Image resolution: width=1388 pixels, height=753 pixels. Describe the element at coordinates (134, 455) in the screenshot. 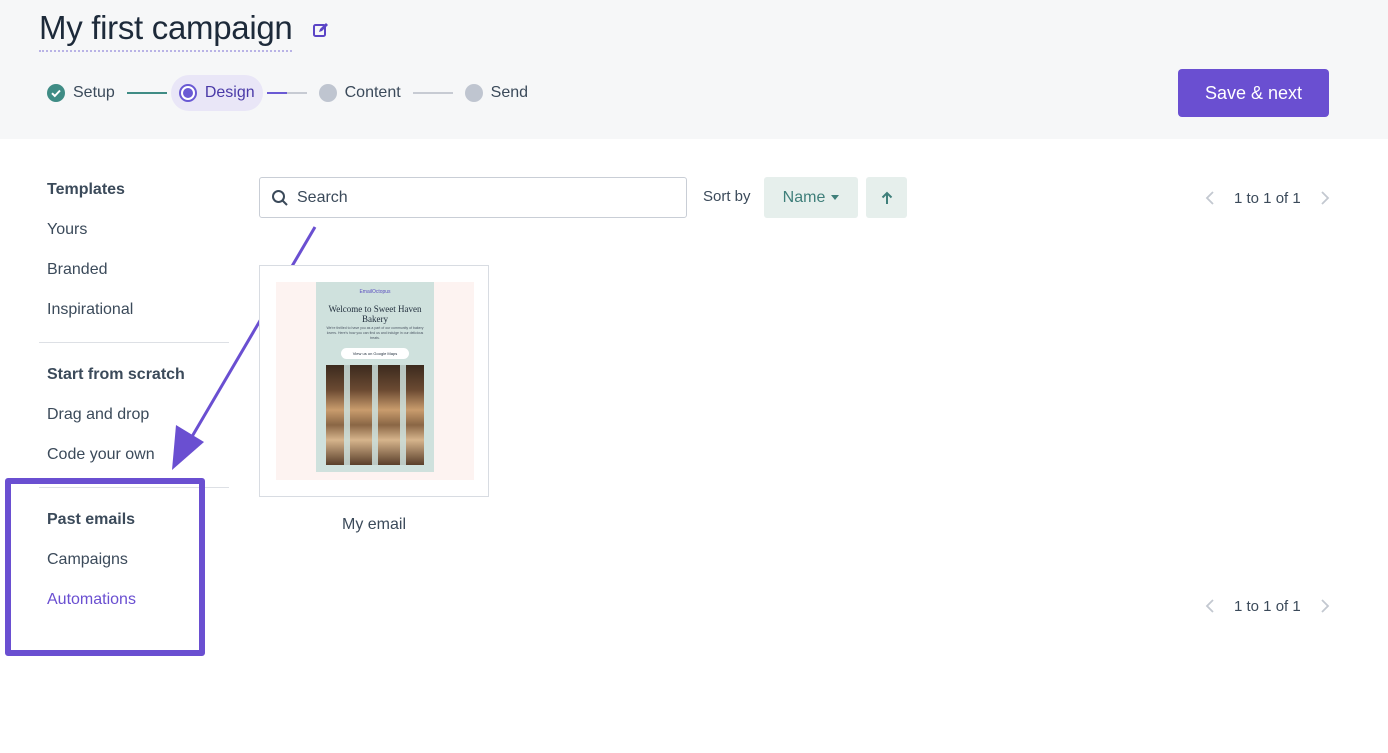

I see `sidebar-item-code-your-own: Code your own` at that location.